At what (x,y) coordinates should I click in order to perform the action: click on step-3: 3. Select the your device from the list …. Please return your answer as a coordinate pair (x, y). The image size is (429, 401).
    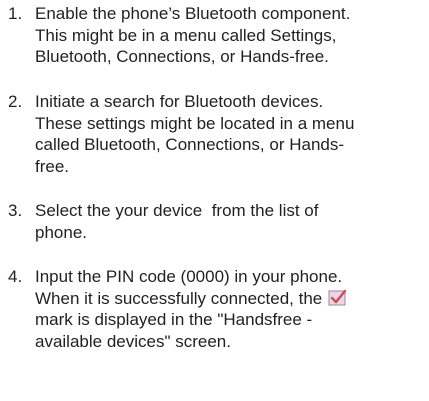
    Looking at the image, I should click on (217, 221).